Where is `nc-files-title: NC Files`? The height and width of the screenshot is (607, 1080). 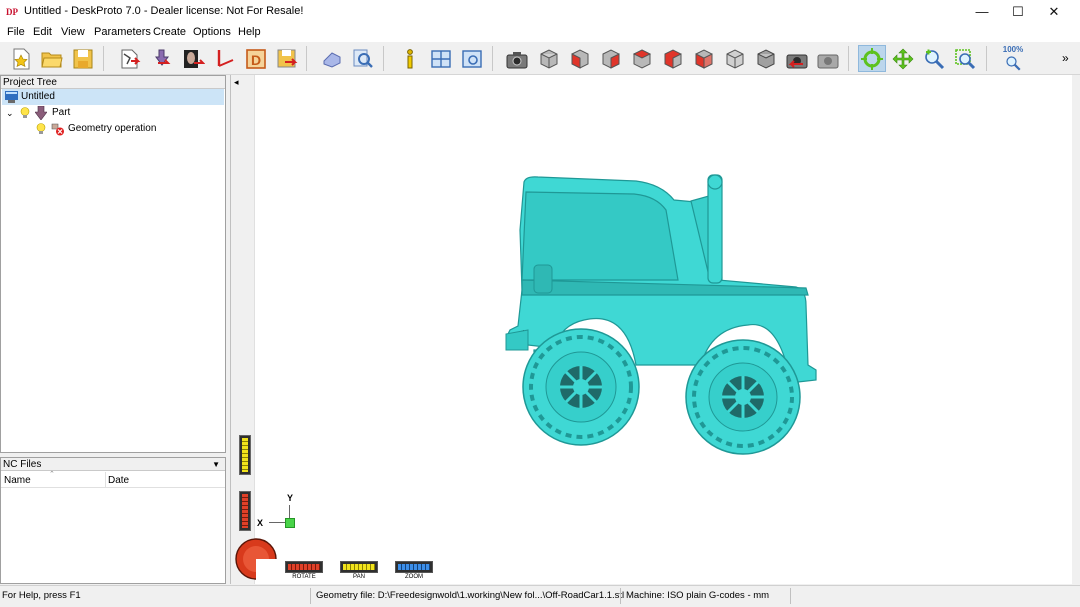
nc-files-title: NC Files is located at coordinates (22, 464).